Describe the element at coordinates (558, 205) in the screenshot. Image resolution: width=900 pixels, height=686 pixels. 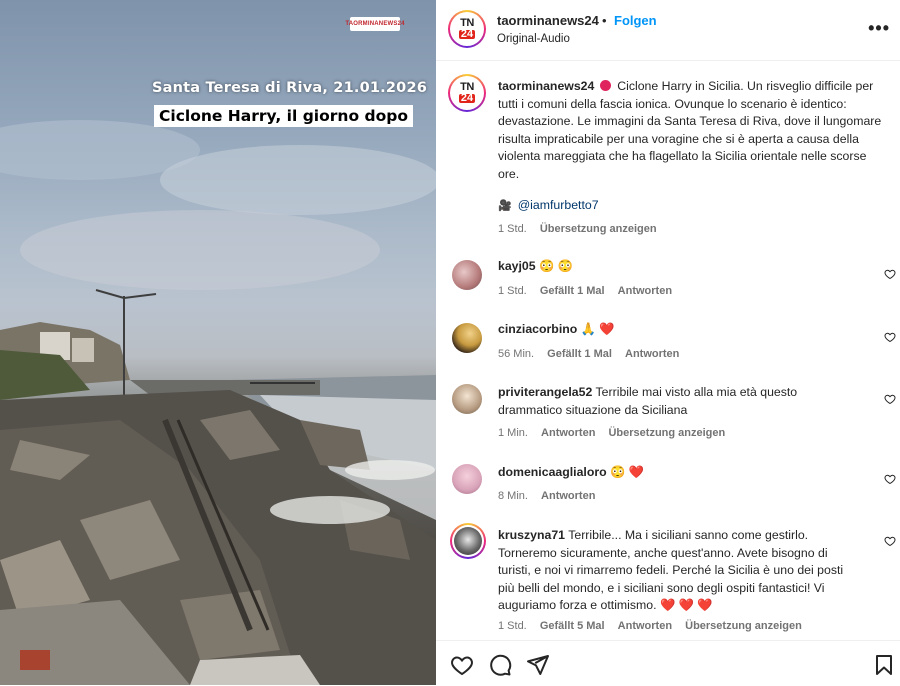
I see `tag-mention: @iamfurbetto7` at that location.